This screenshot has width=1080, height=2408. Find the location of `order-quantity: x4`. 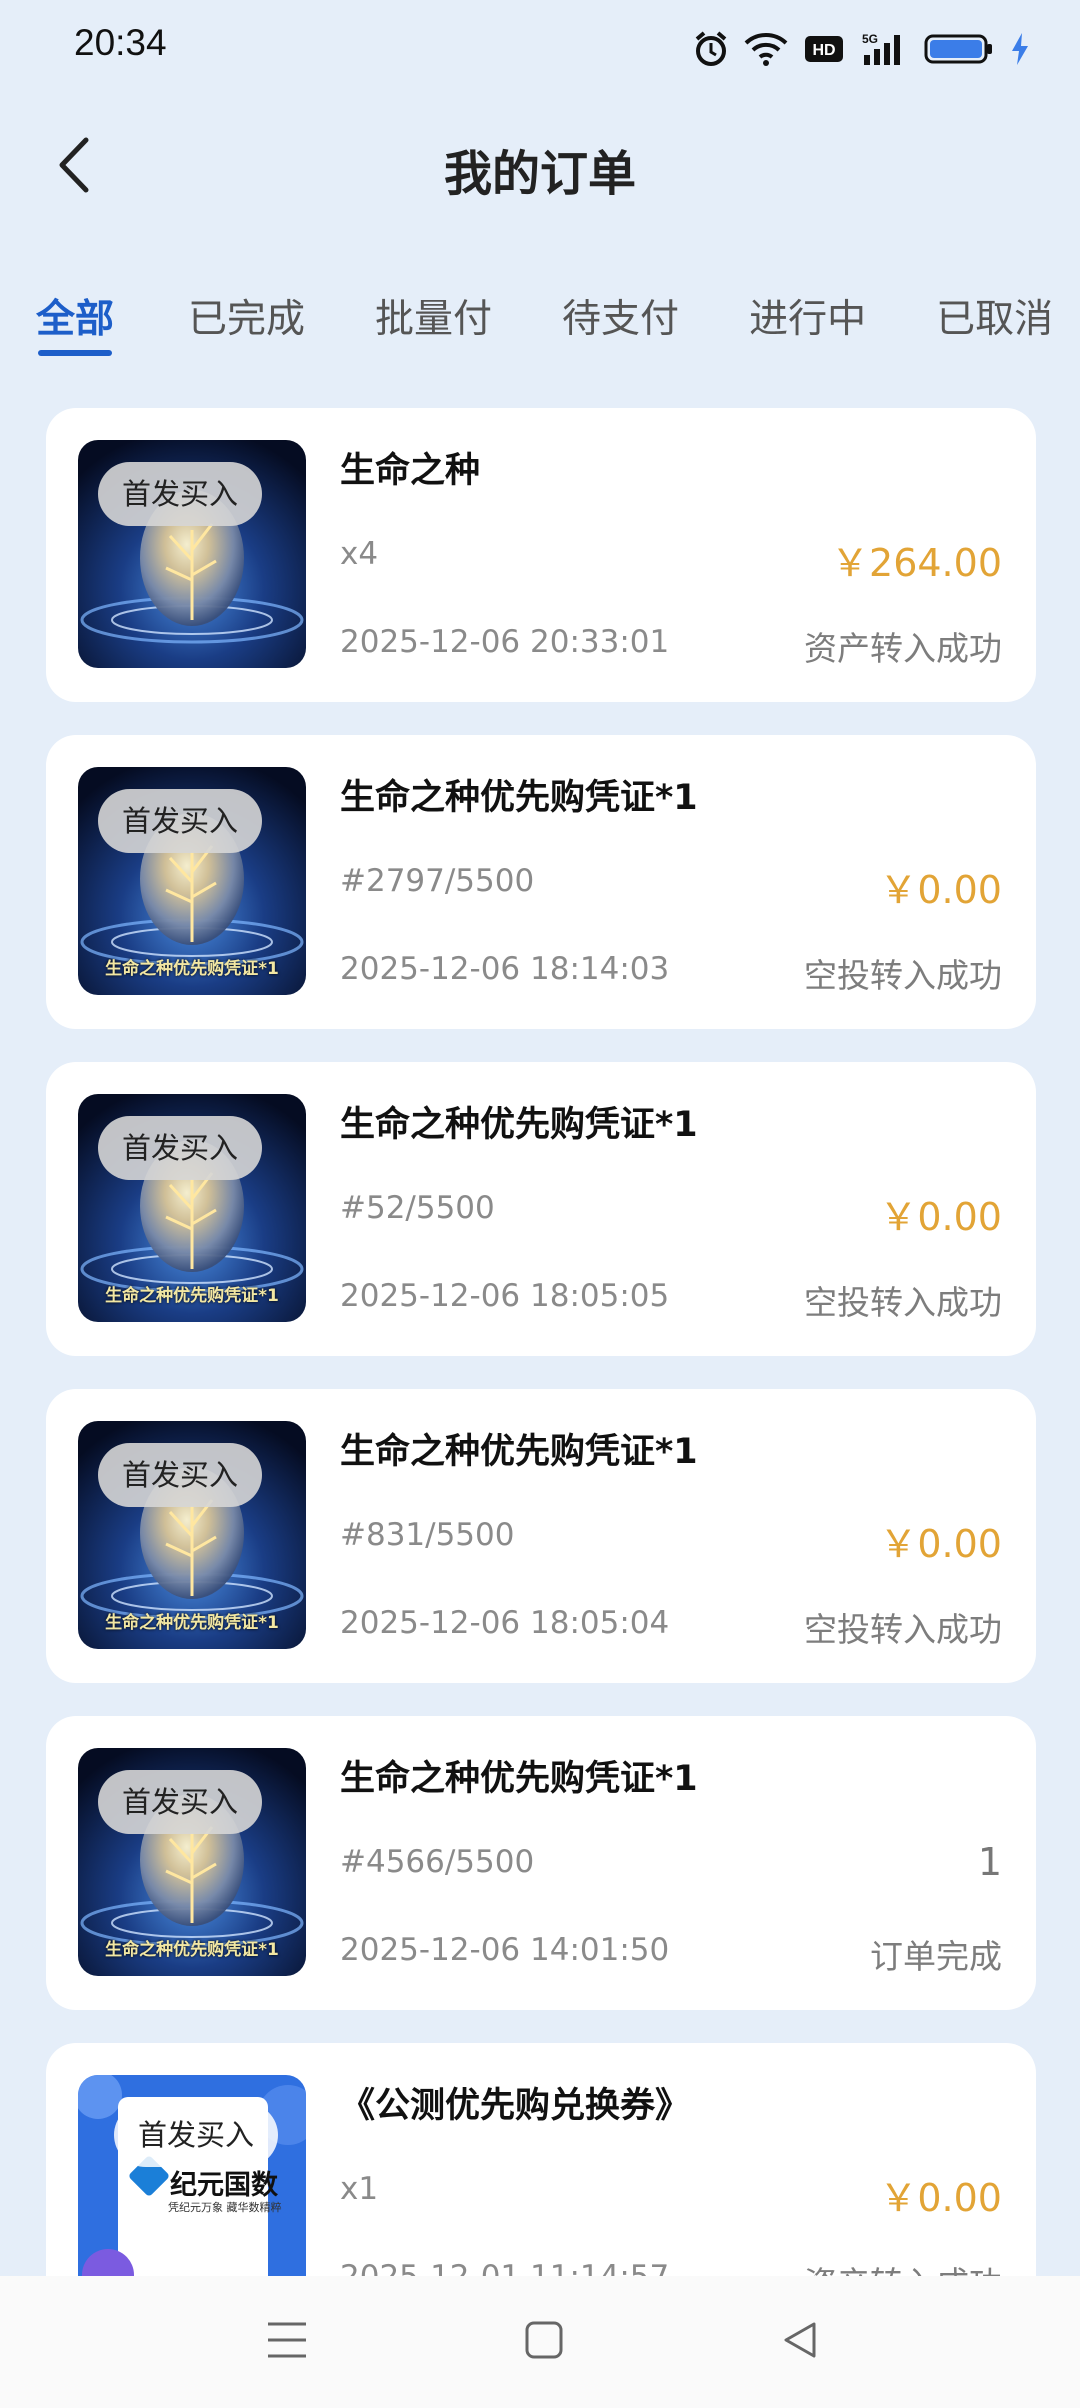

order-quantity: x4 is located at coordinates (359, 554).